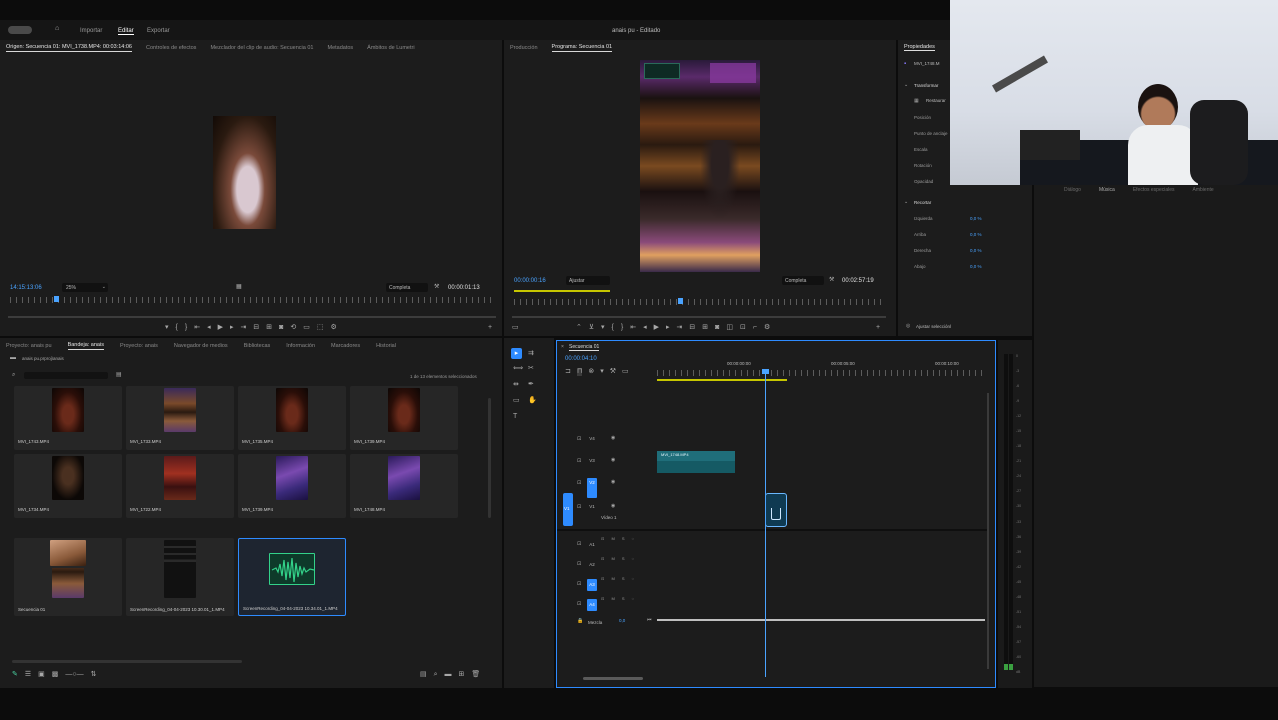 The height and width of the screenshot is (720, 1278). I want to click on timeline-tab: Secuencia 01, so click(584, 347).